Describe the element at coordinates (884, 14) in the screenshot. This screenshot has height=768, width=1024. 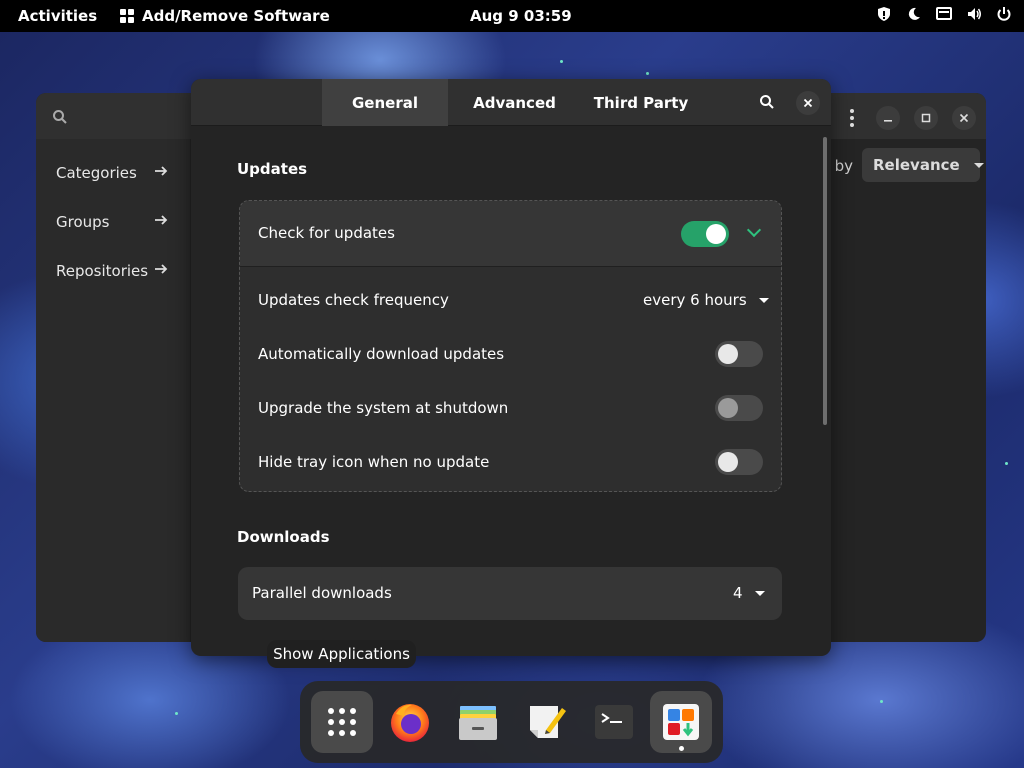
I see `shield-icon` at that location.